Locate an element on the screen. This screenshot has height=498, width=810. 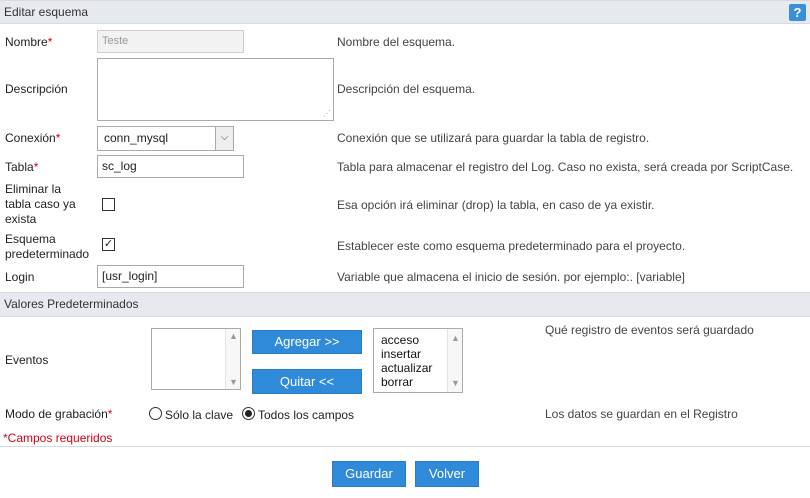
modo-label: Modo de grabación* is located at coordinates (59, 414).